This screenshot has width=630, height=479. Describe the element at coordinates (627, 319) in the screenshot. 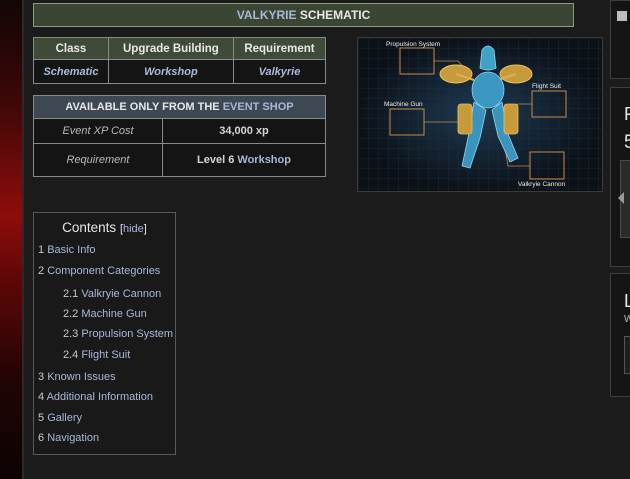

I see `right-panel-bottom-sub: W` at that location.